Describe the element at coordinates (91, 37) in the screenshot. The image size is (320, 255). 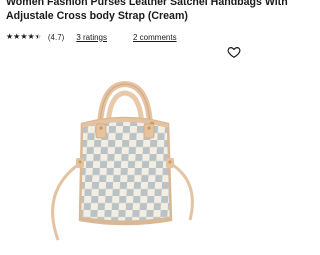
I see `ratings-link: 3 ratings` at that location.